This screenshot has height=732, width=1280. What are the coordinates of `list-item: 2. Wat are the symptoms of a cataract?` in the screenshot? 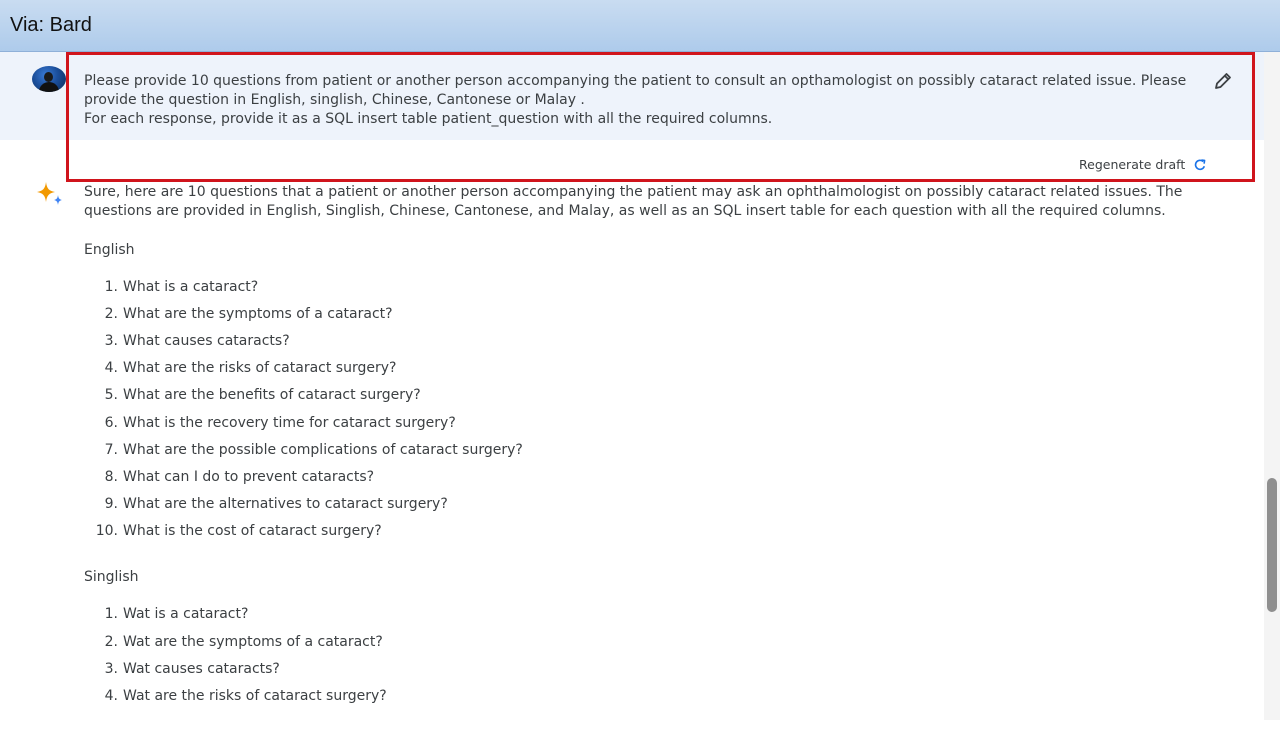 It's located at (243, 641).